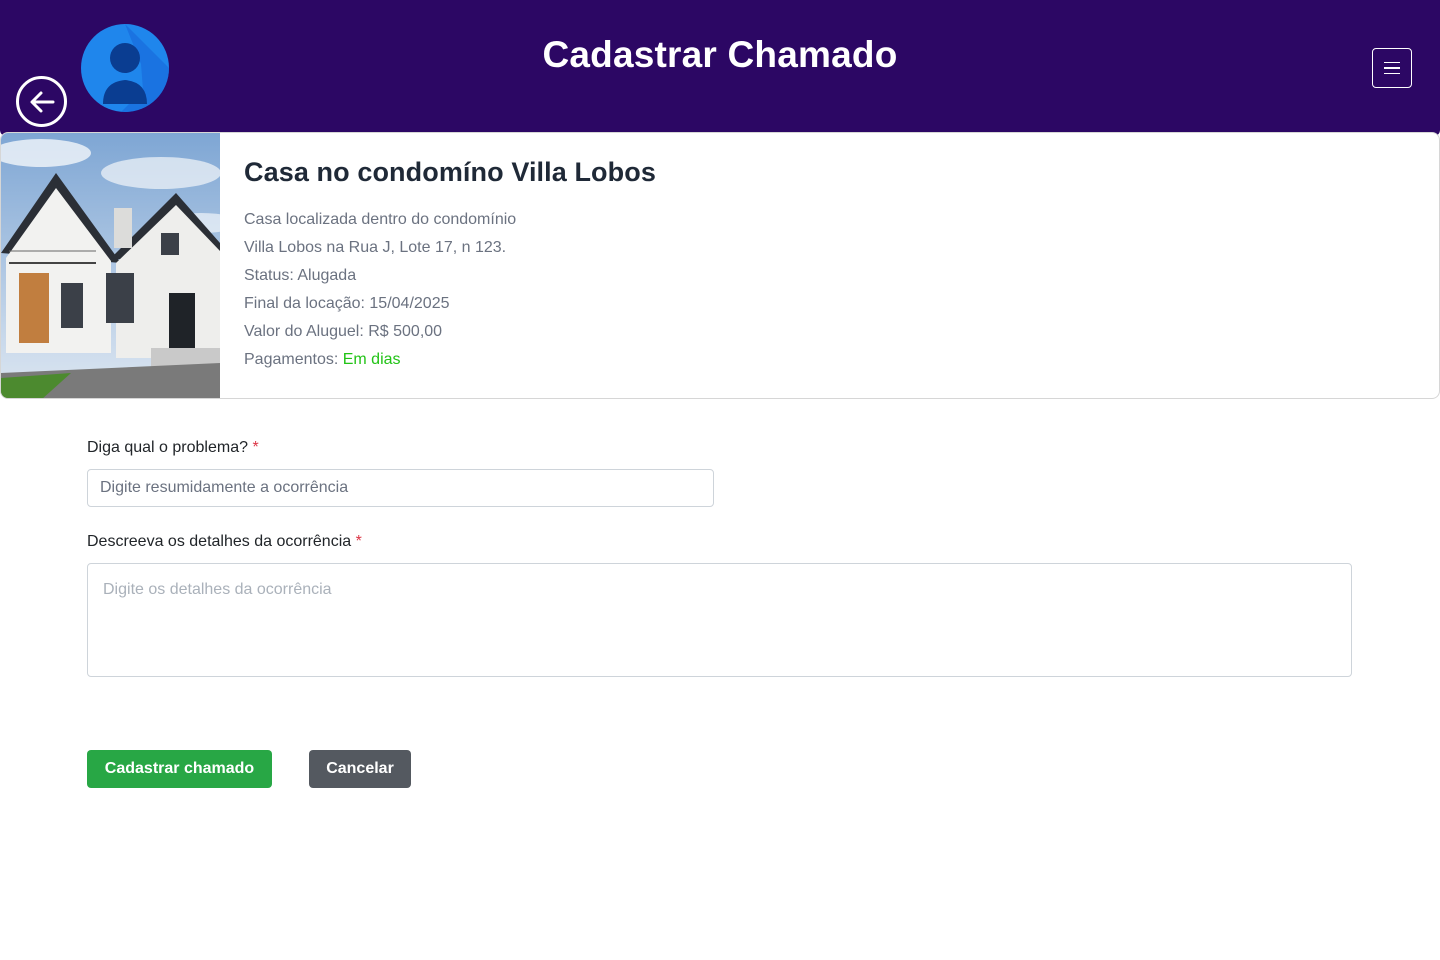 This screenshot has width=1440, height=960. I want to click on hamburger-menu-button, so click(1392, 68).